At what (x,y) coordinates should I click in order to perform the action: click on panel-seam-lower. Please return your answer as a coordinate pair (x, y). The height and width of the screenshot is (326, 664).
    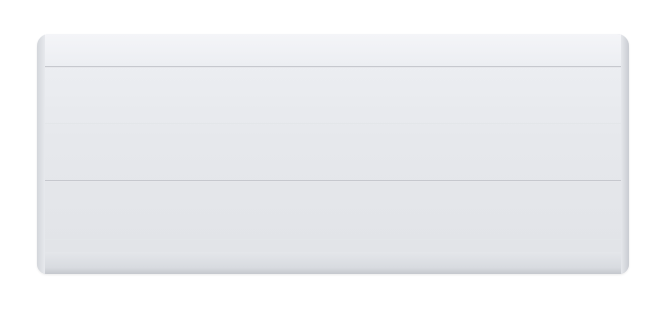
    Looking at the image, I should click on (333, 239).